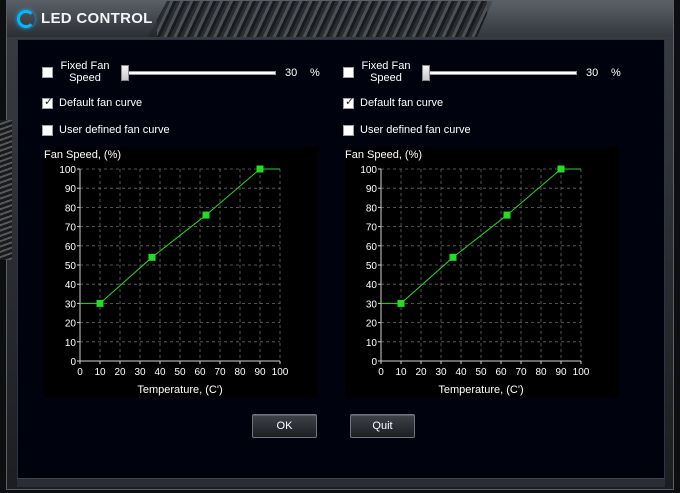  Describe the element at coordinates (97, 18) in the screenshot. I see `window-title: LED CONTROL` at that location.